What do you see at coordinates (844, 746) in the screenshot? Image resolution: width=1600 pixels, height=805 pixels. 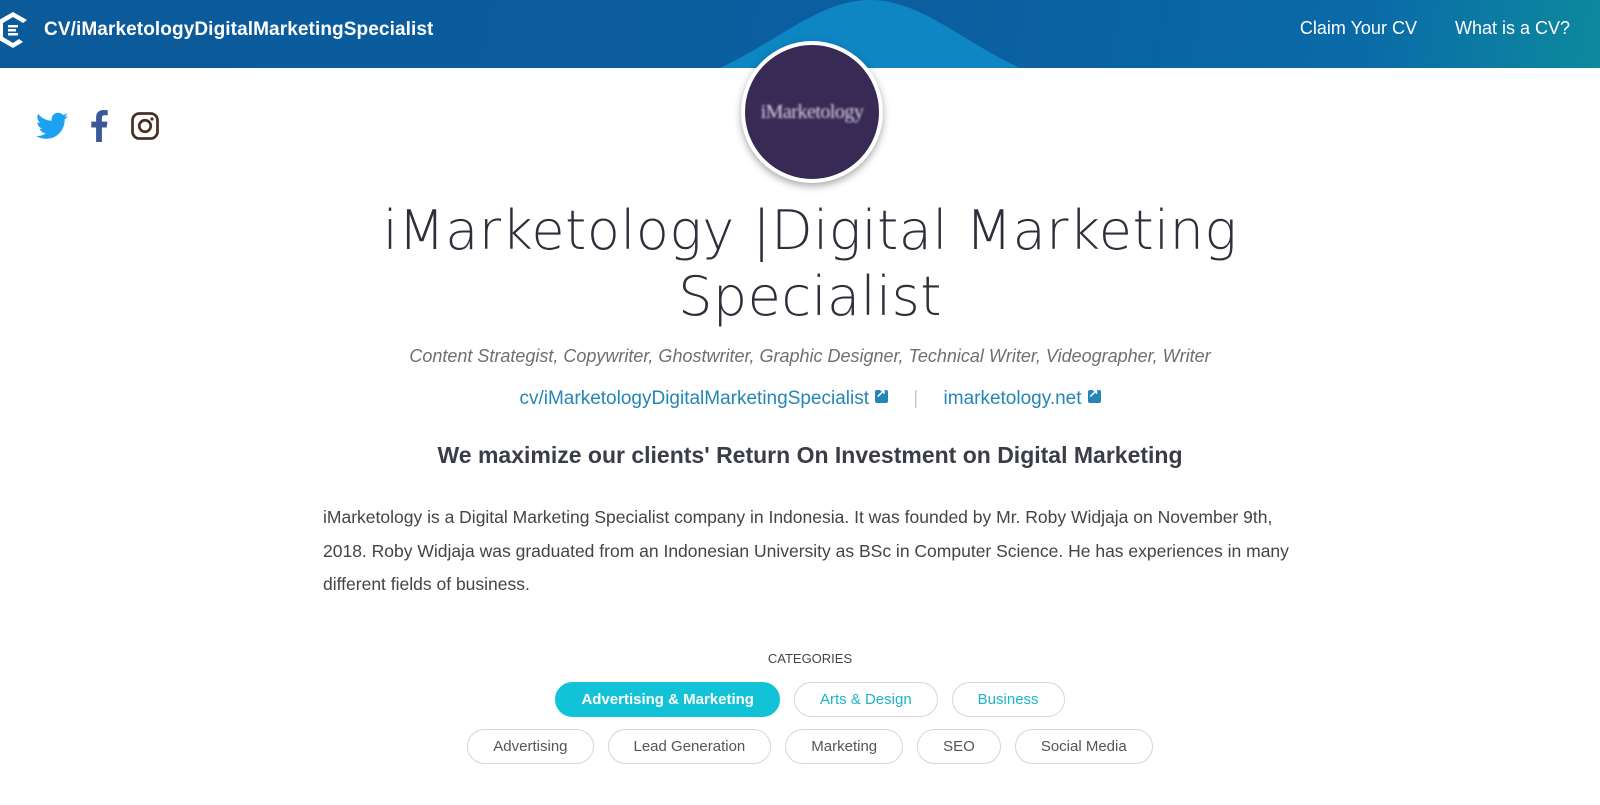 I see `subcategory-marketing: Marketing` at bounding box center [844, 746].